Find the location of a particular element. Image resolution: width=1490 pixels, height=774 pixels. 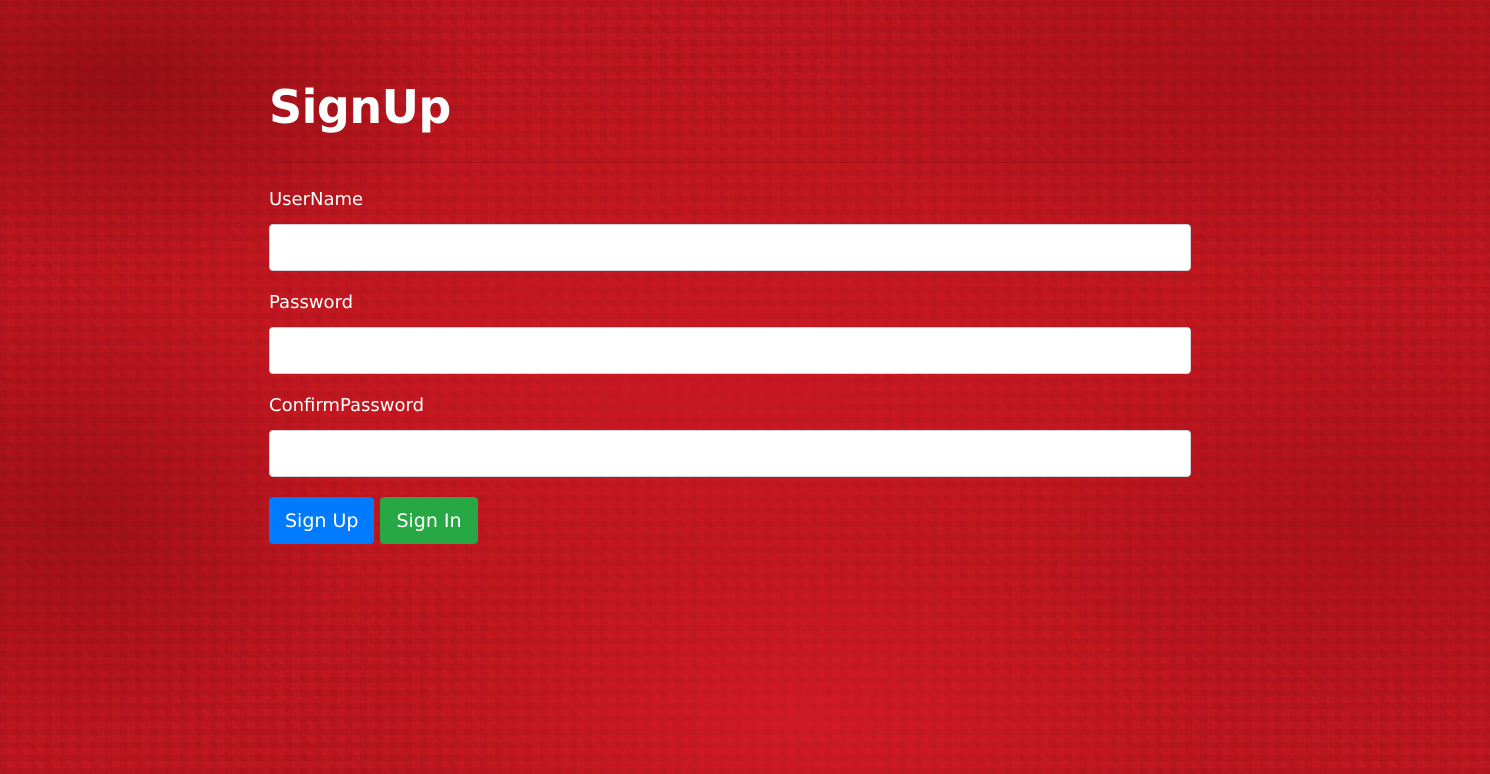

password-input is located at coordinates (730, 350).